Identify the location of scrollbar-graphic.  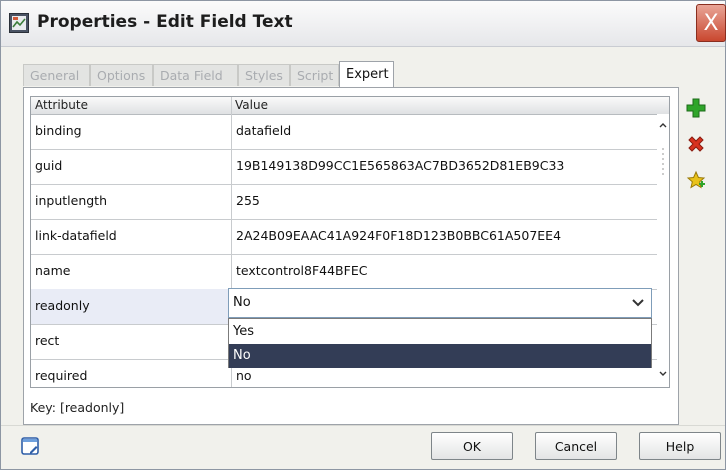
(663, 249).